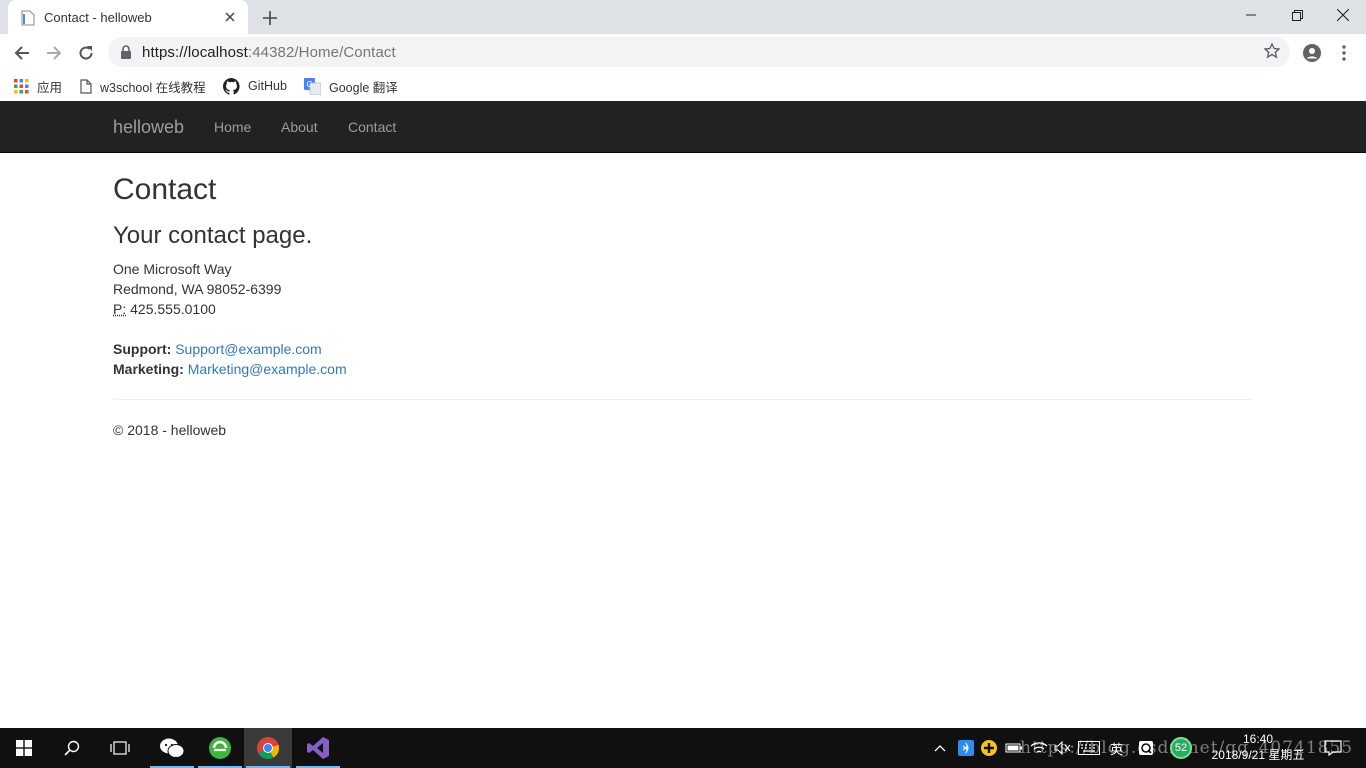 The width and height of the screenshot is (1366, 768). I want to click on svg-text: G, so click(310, 84).